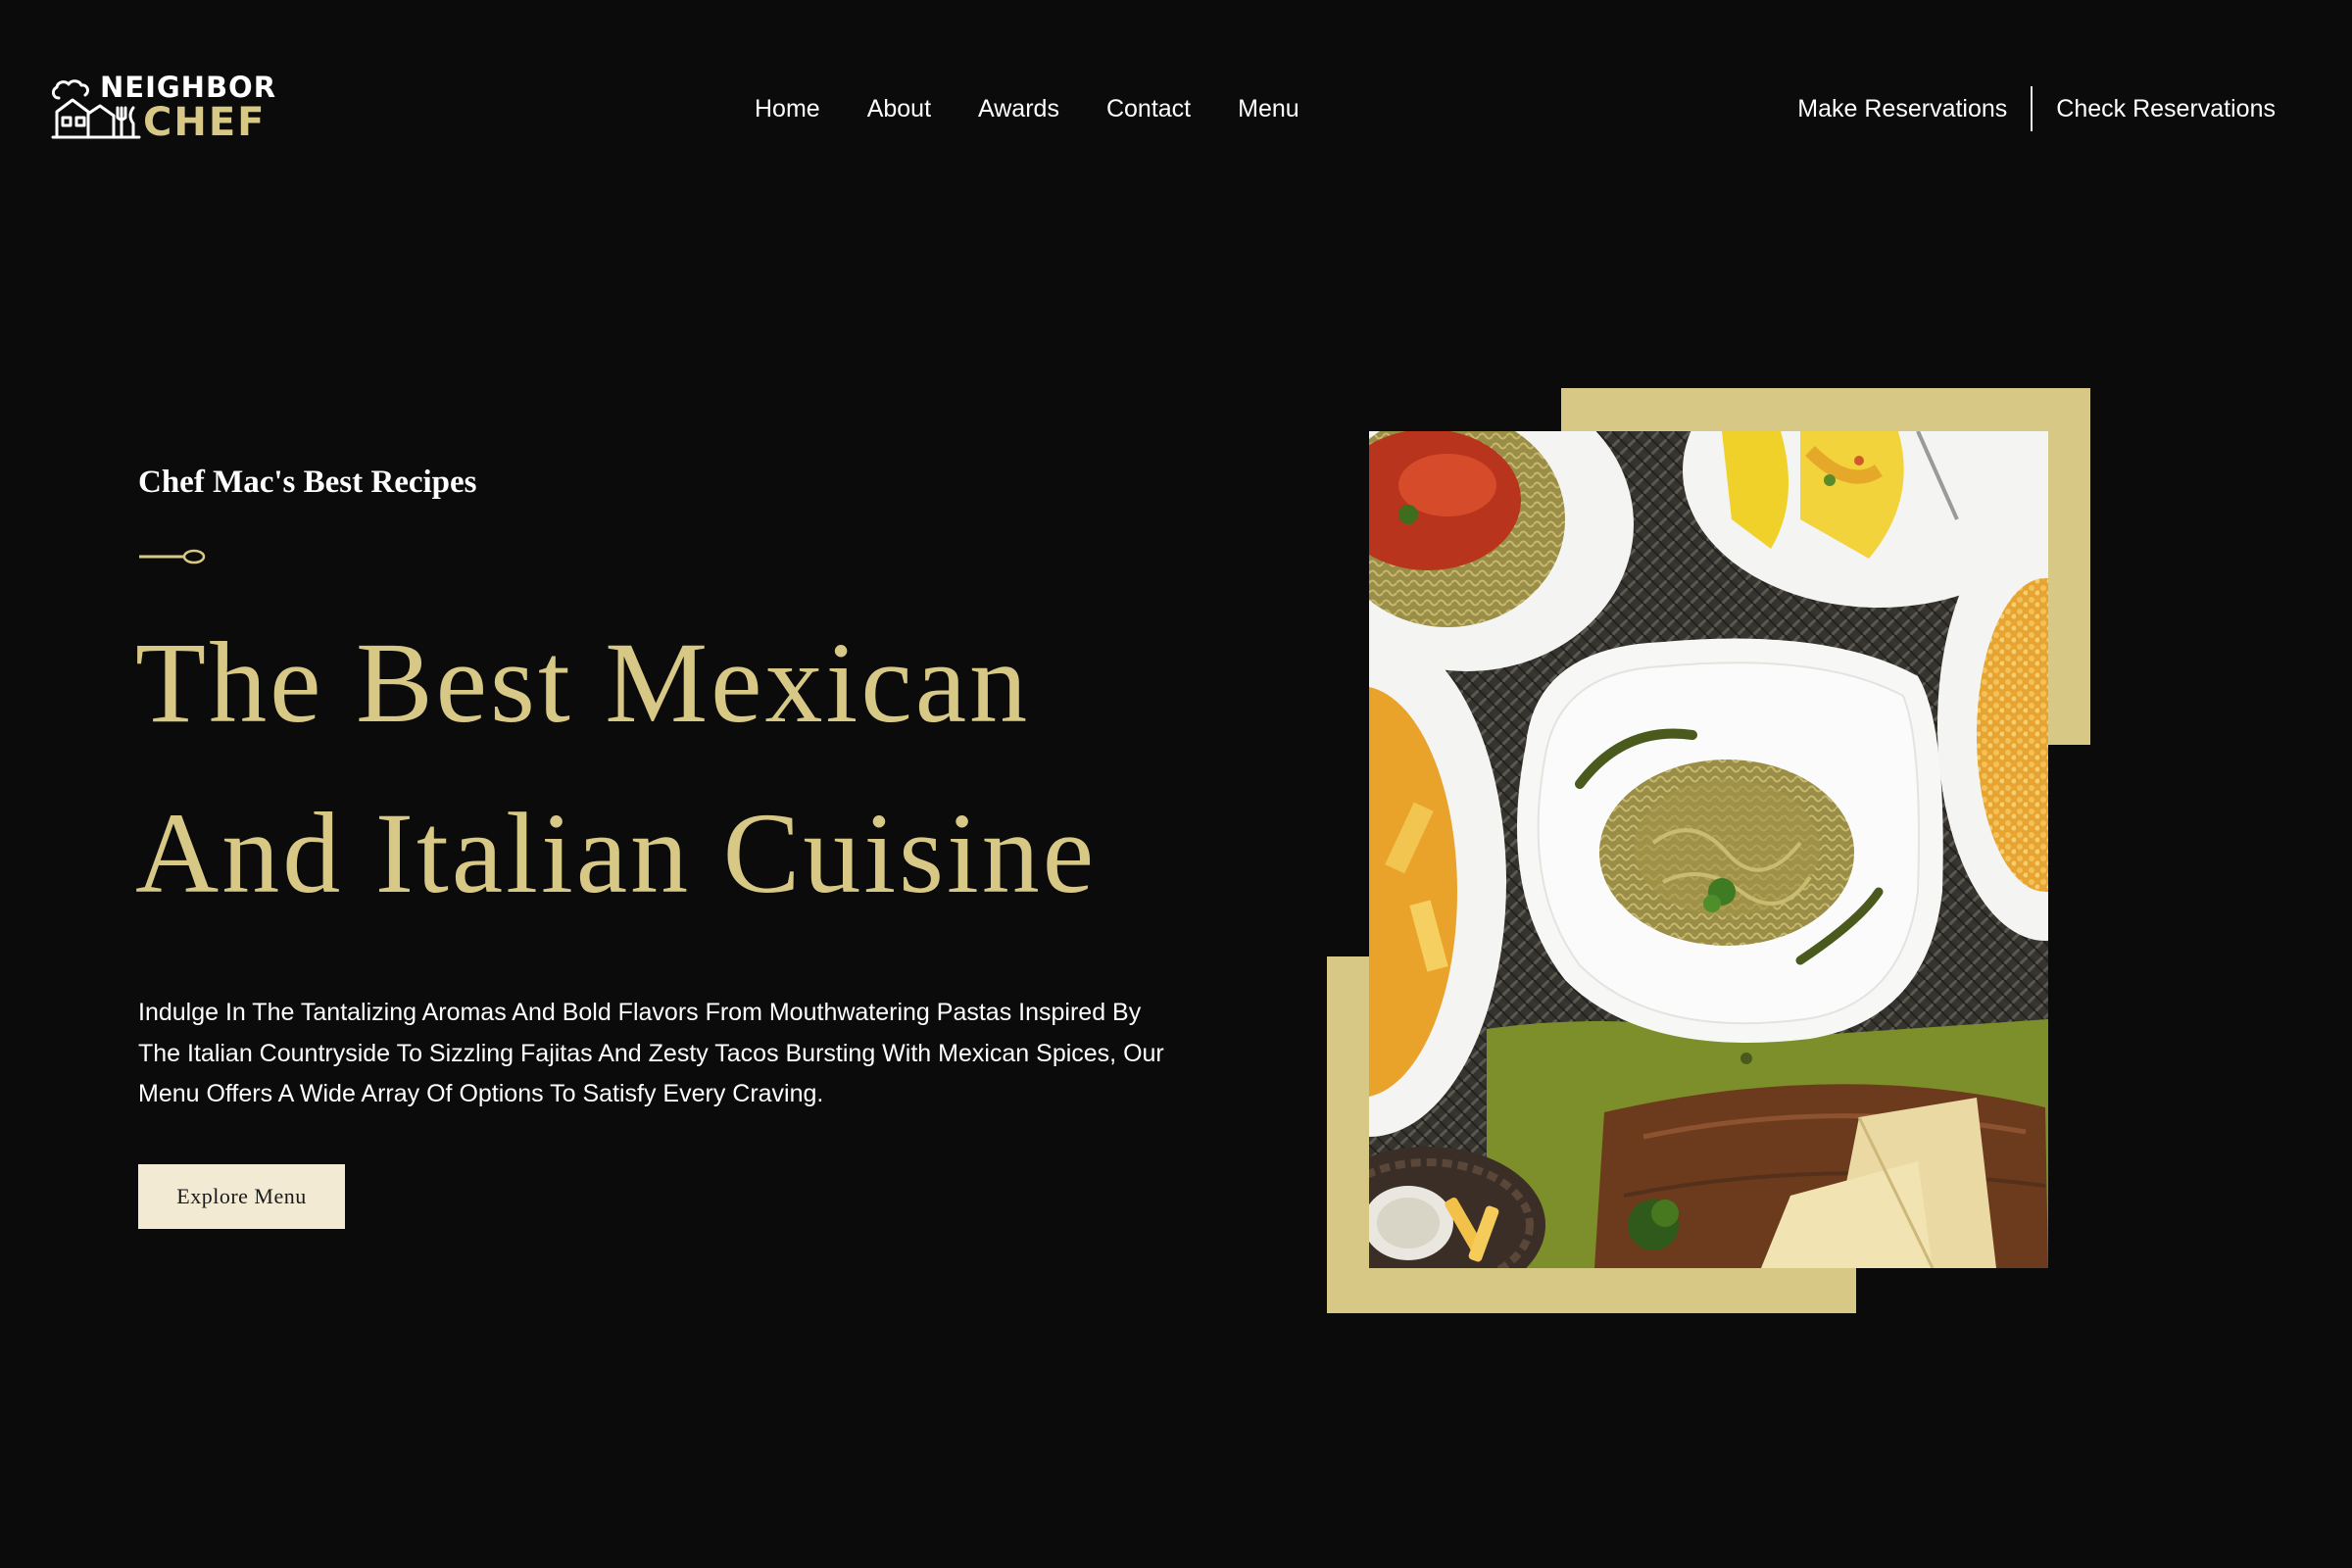  What do you see at coordinates (583, 682) in the screenshot?
I see `headline-line-1: The Best Mexican` at bounding box center [583, 682].